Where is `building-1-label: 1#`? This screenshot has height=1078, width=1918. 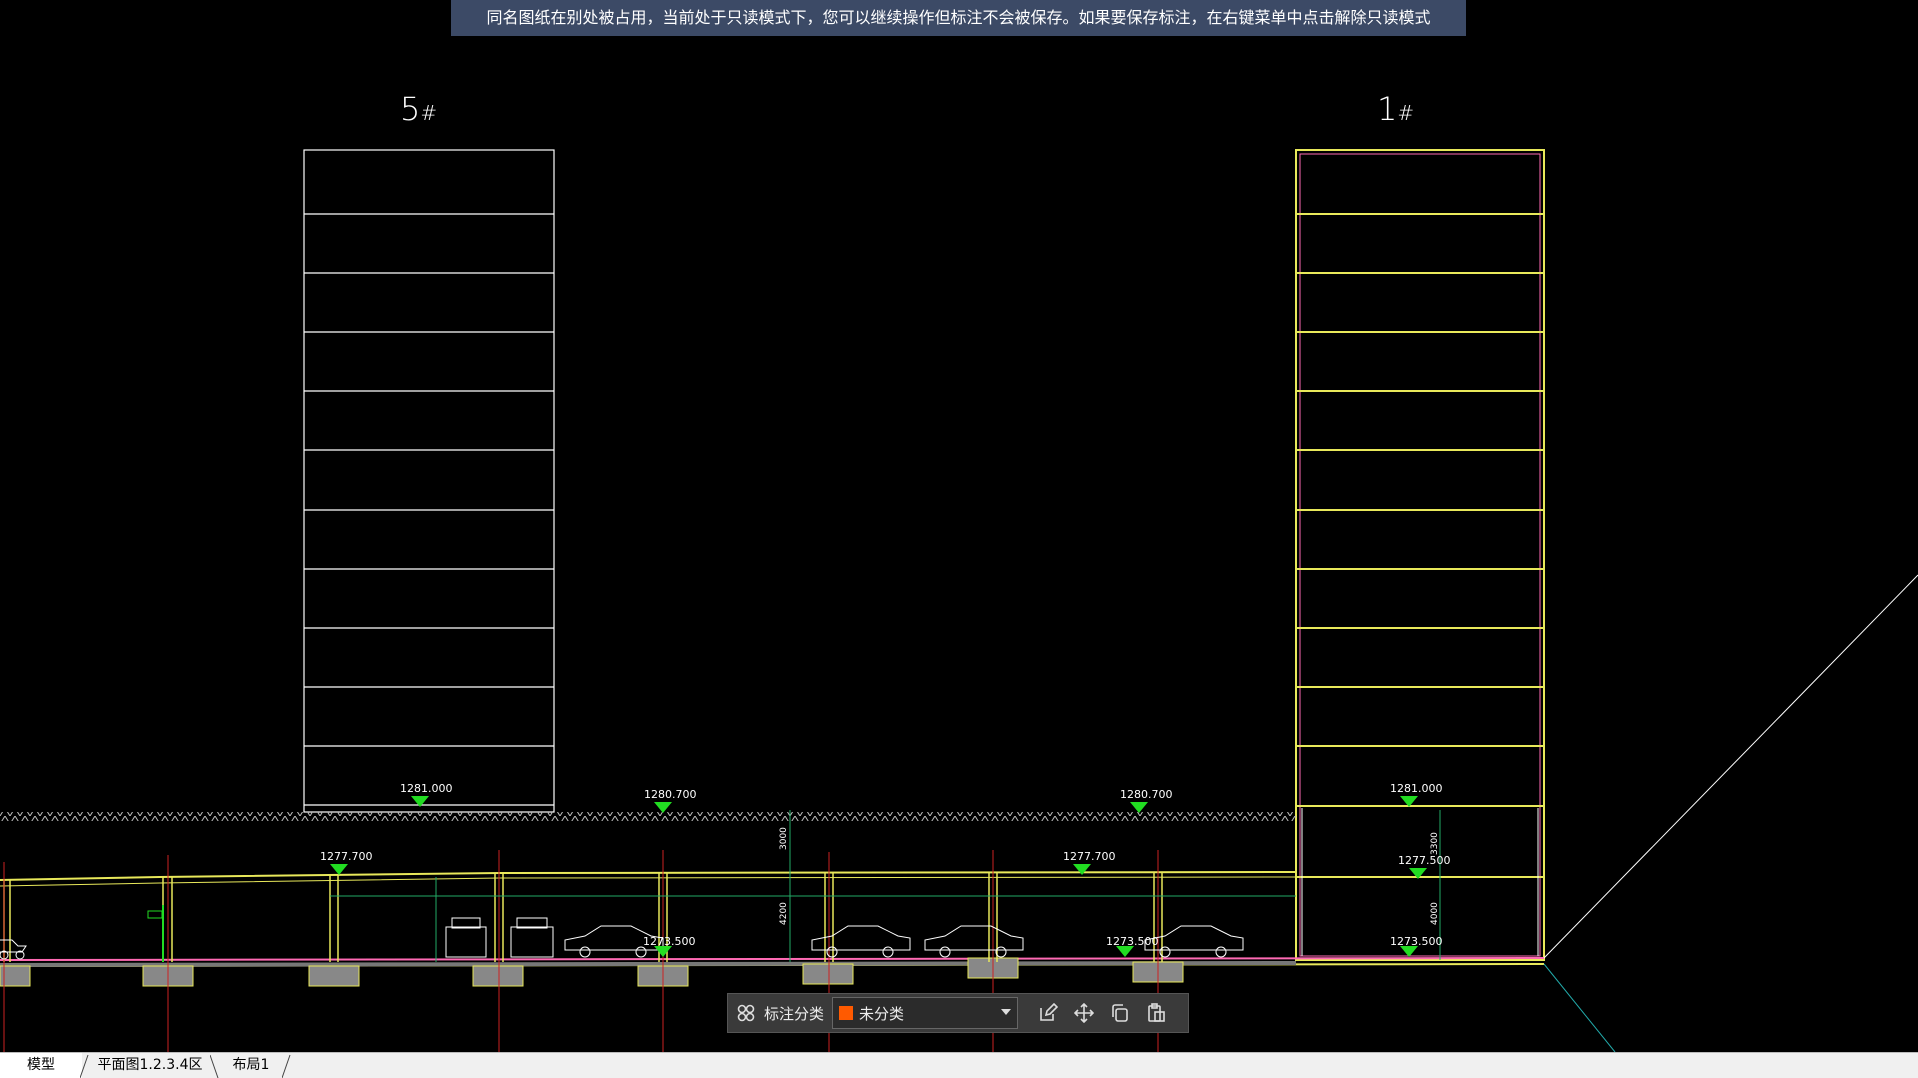
building-1-label: 1# is located at coordinates (1396, 109).